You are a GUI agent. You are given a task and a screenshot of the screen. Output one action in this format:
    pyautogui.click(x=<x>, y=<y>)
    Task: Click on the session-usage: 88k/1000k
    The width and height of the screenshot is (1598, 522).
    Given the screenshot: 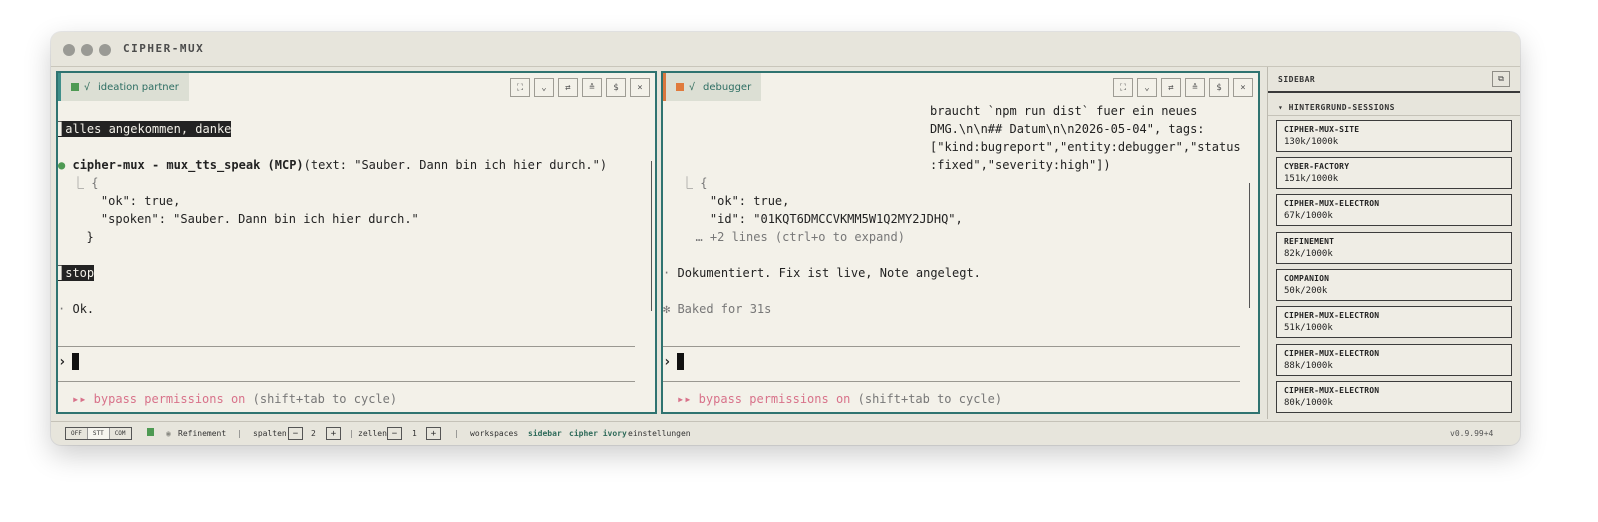 What is the action you would take?
    pyautogui.click(x=1308, y=366)
    